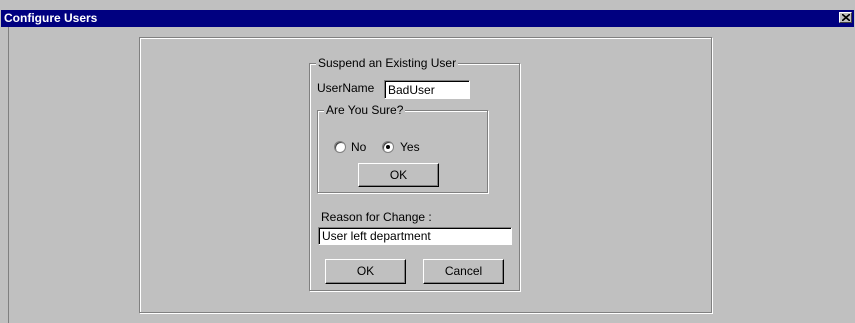 This screenshot has height=323, width=855. I want to click on close-button, so click(845, 17).